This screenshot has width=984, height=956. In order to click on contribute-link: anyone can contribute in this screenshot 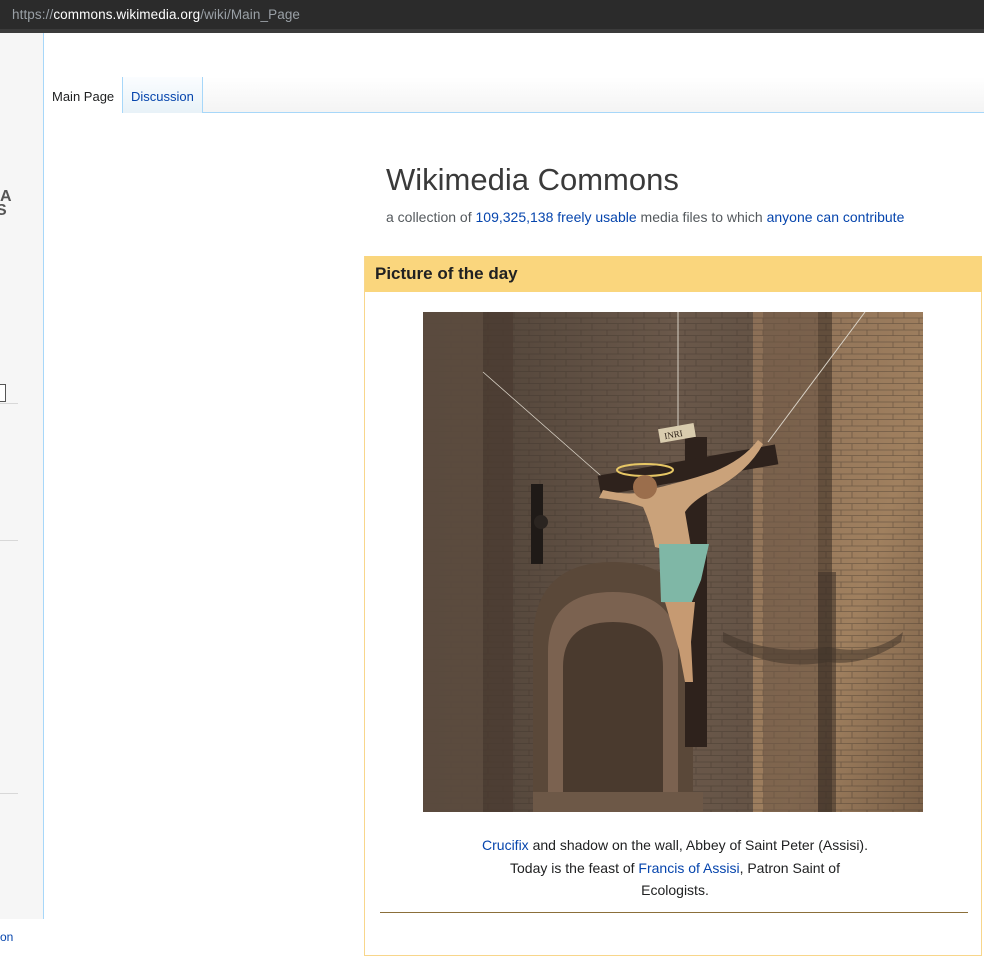, I will do `click(836, 217)`.